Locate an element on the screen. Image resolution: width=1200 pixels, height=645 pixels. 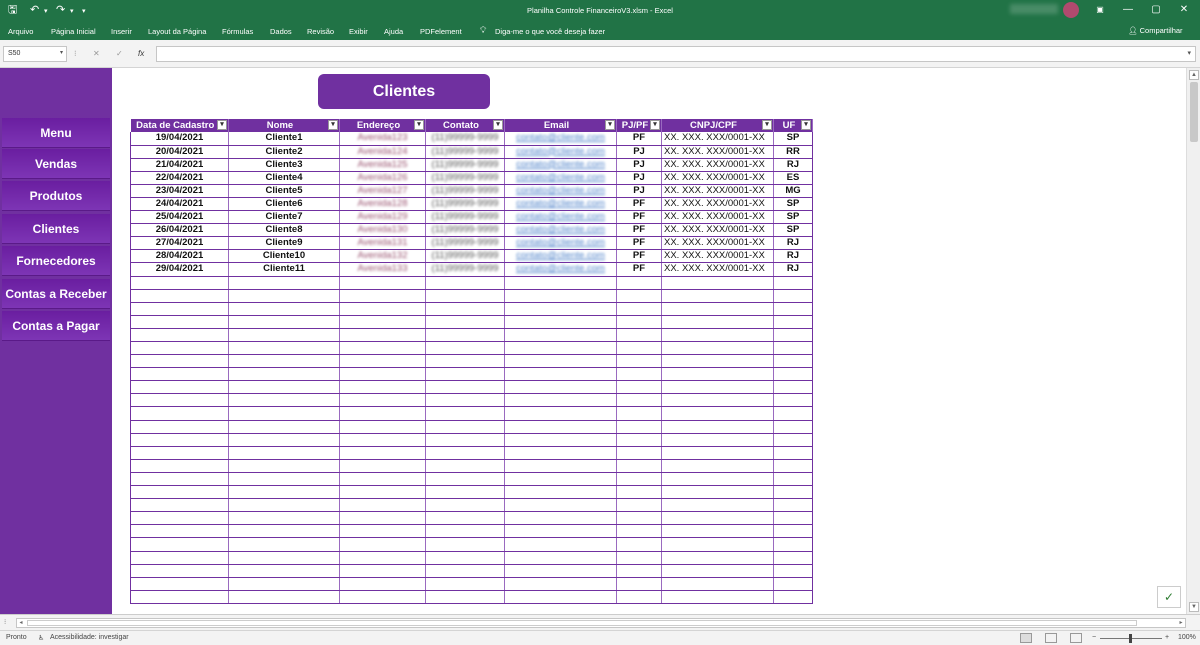
zoom-slider-thumb is located at coordinates (1130, 638).